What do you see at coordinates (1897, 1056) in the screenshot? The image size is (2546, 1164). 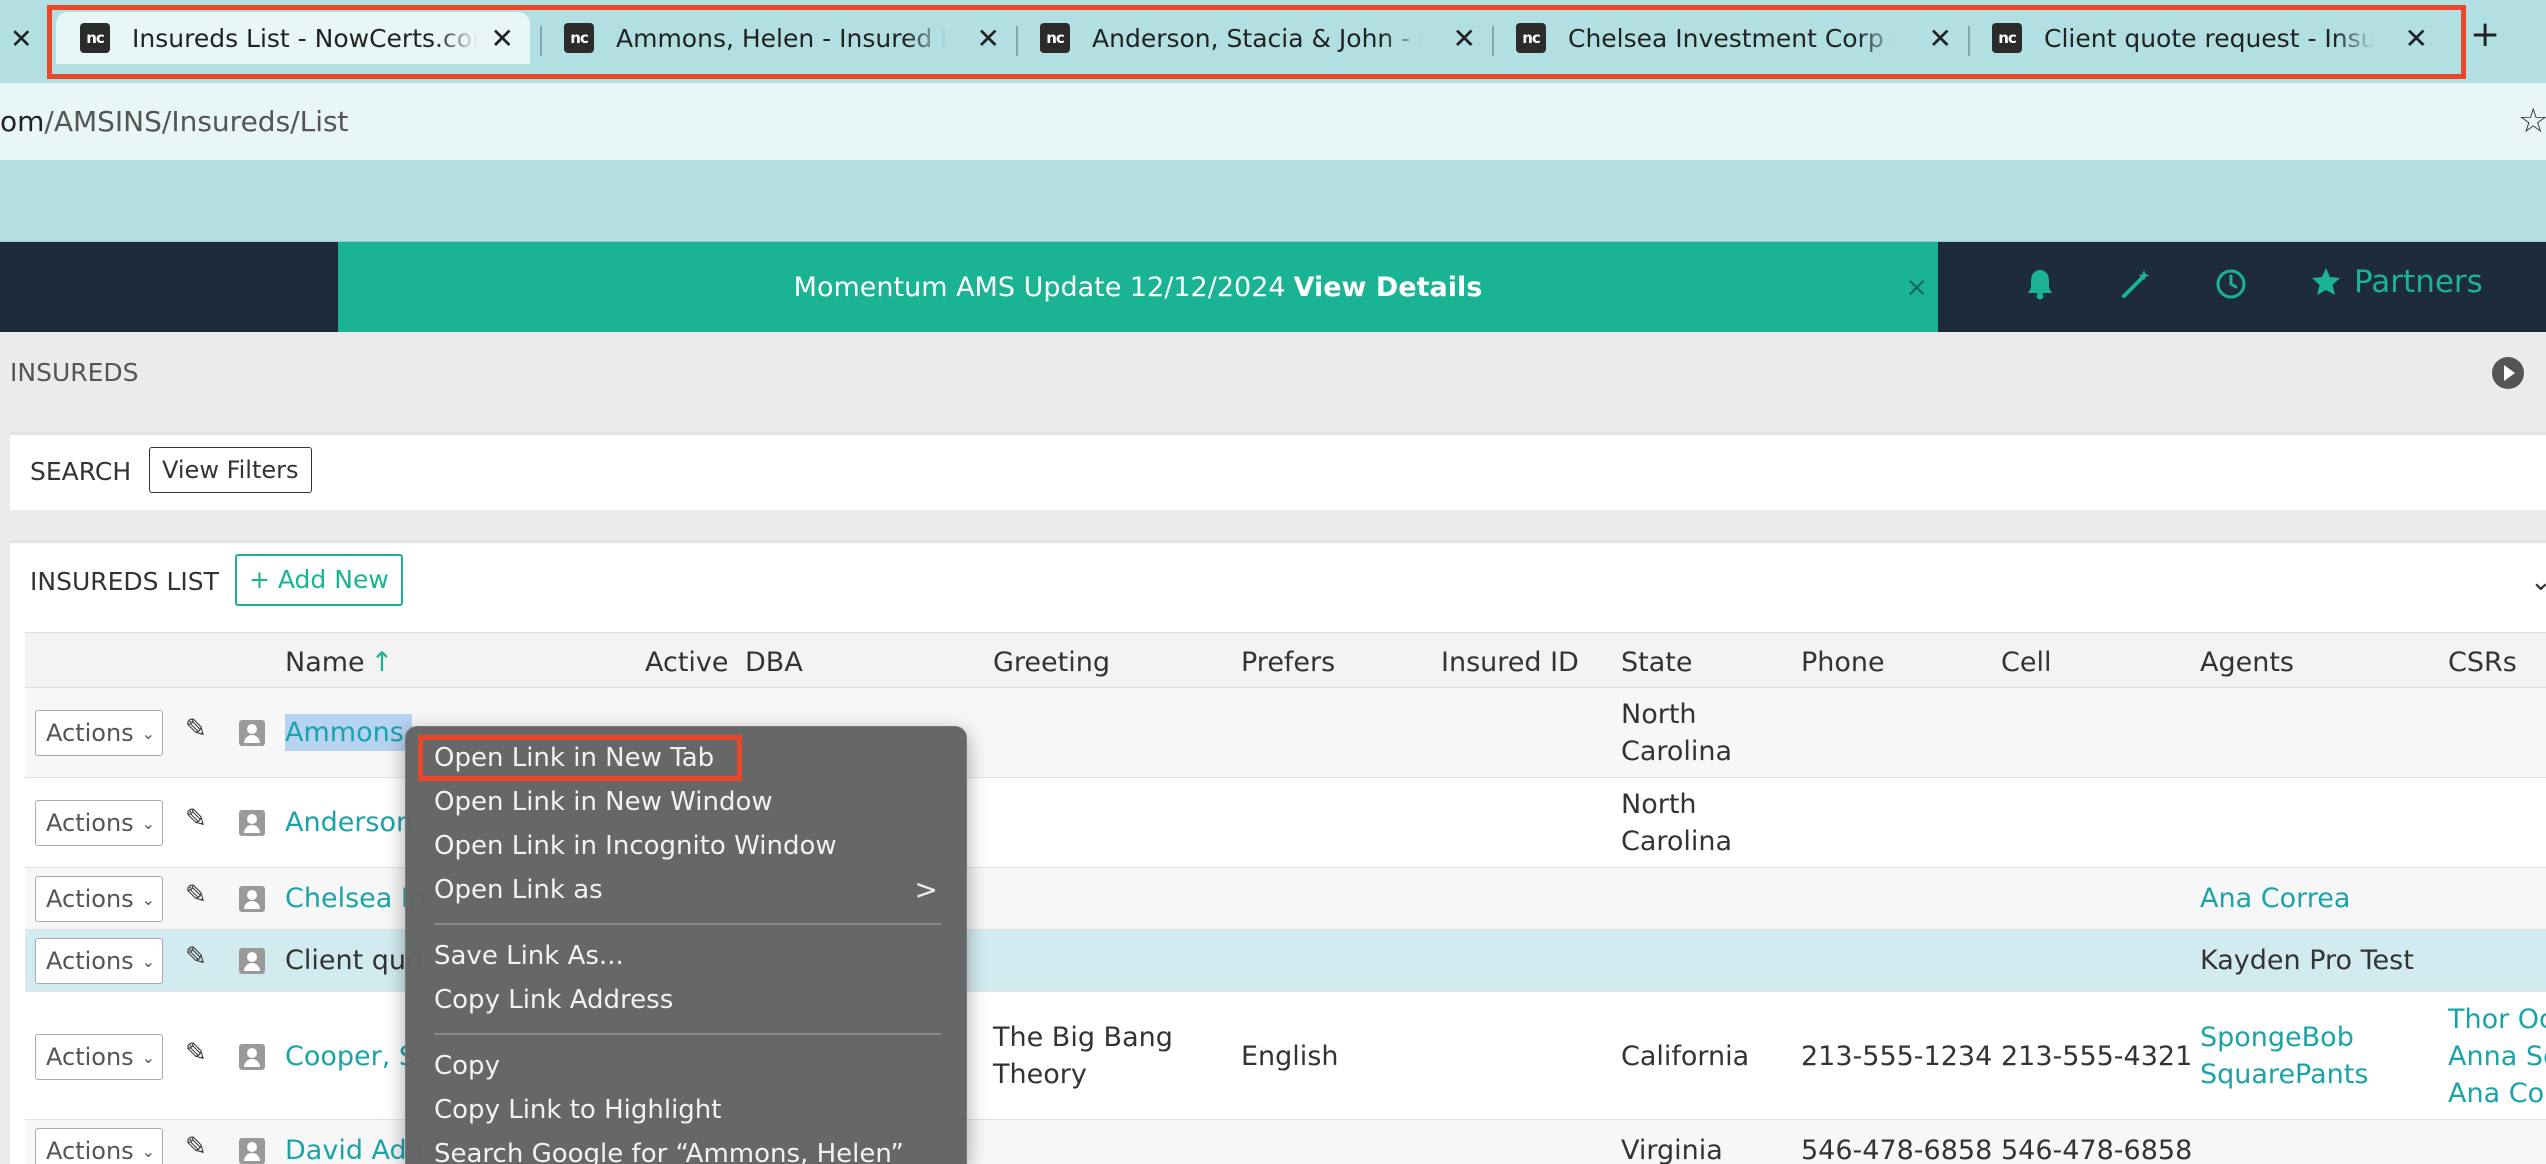 I see `phone-cell: 213-555-1234` at bounding box center [1897, 1056].